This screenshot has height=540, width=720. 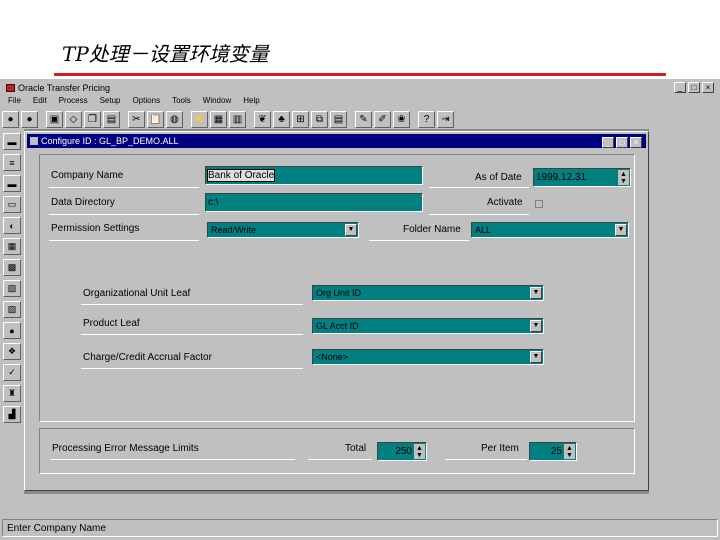 I want to click on org-unit-leaf-select: Org Unit ID ▼, so click(x=428, y=293).